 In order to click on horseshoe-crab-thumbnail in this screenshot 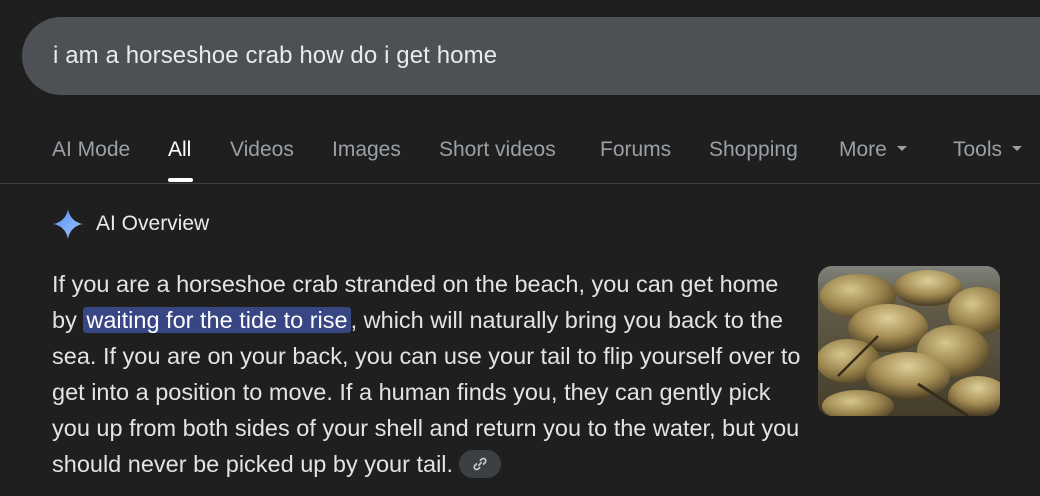, I will do `click(909, 341)`.